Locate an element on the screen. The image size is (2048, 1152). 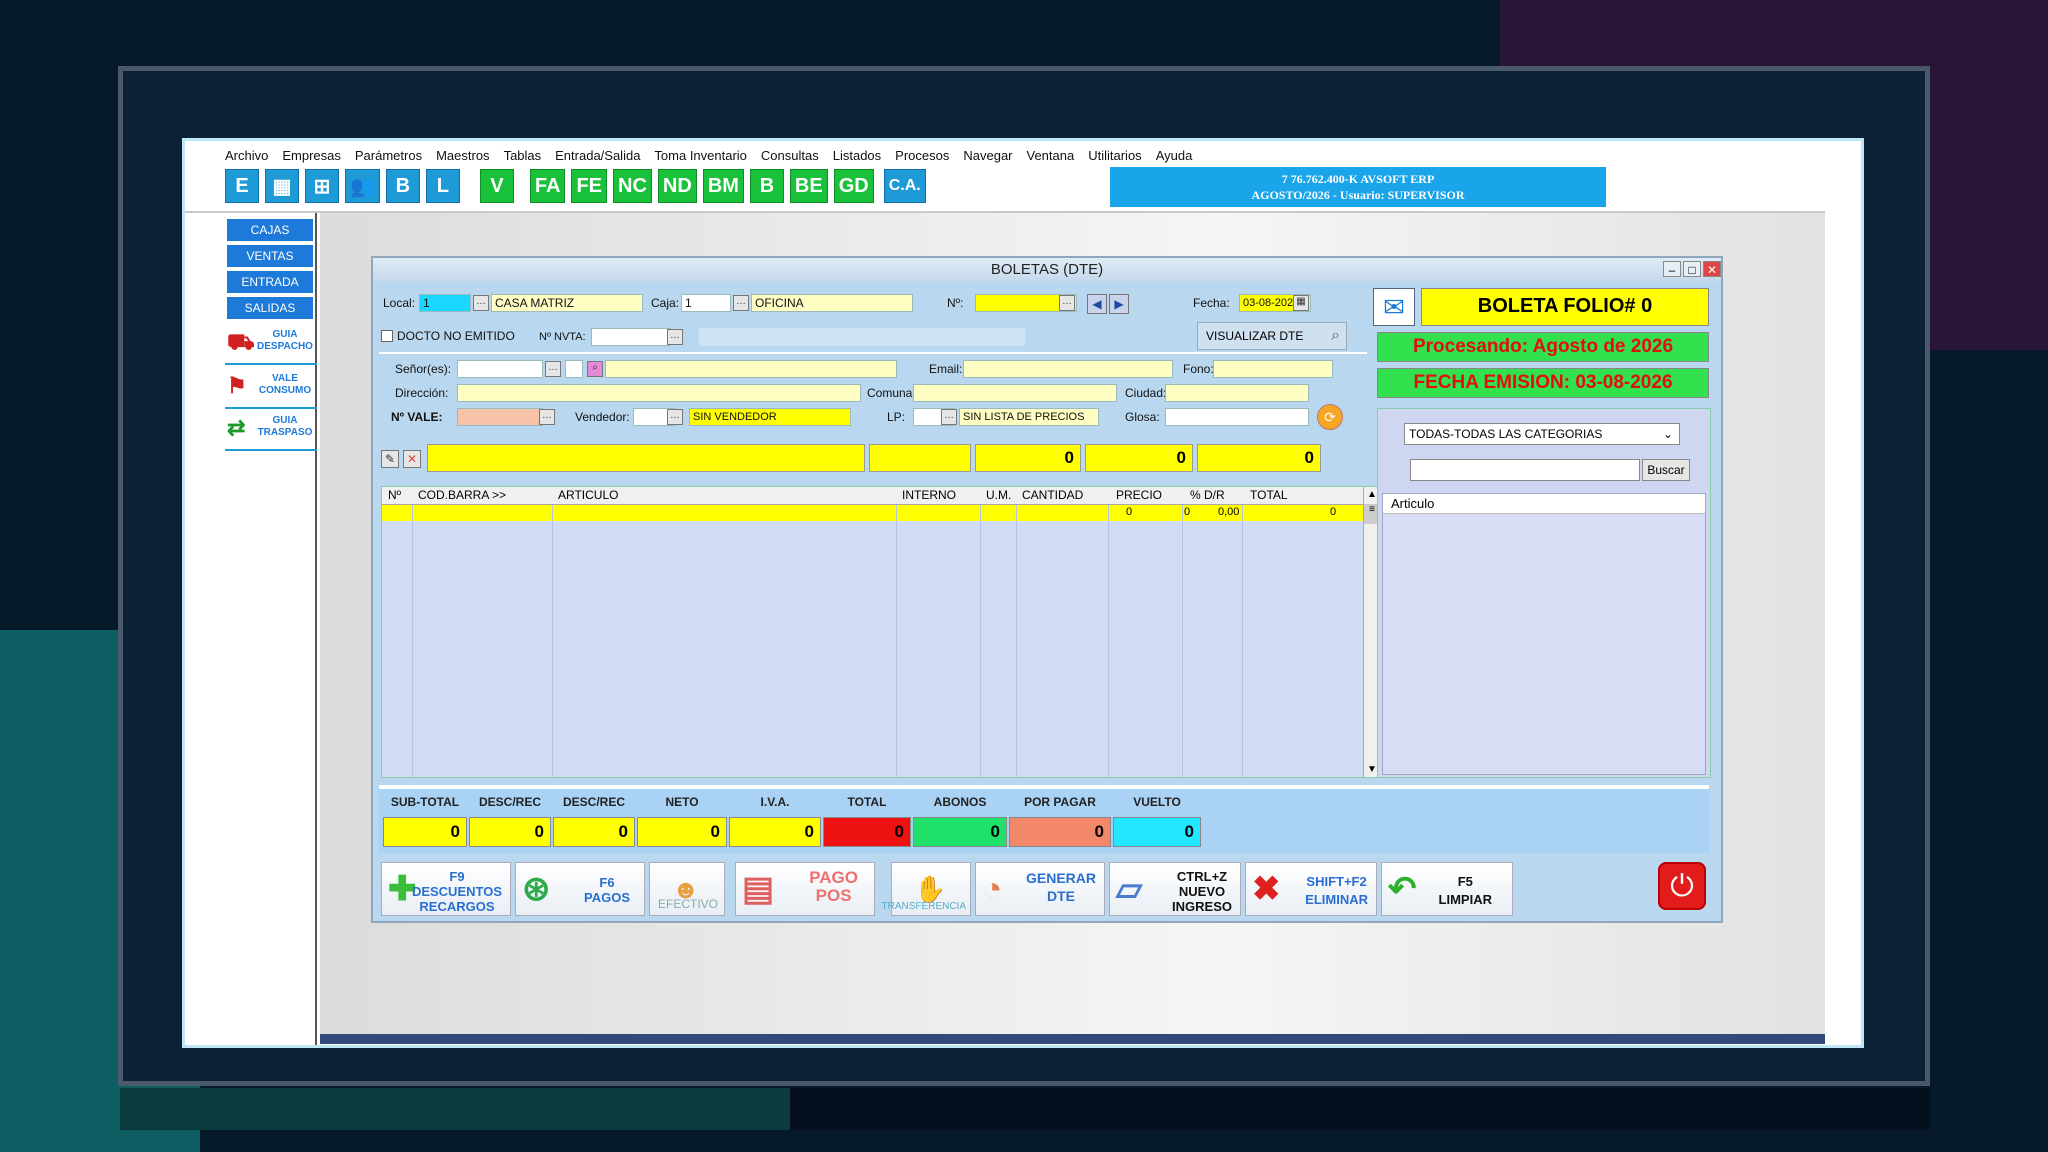
buscar-button: Buscar is located at coordinates (1666, 470).